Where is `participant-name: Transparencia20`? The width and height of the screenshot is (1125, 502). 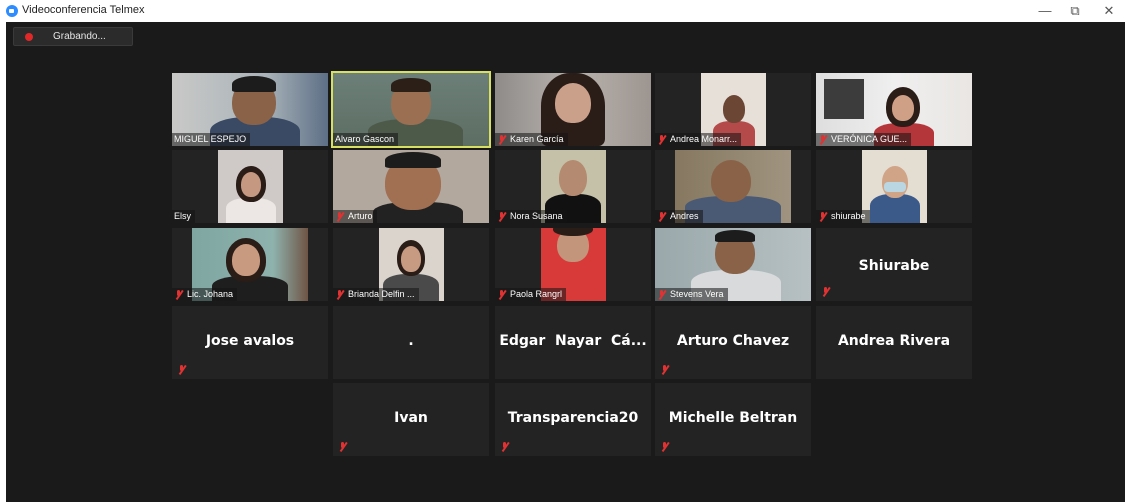 participant-name: Transparencia20 is located at coordinates (573, 418).